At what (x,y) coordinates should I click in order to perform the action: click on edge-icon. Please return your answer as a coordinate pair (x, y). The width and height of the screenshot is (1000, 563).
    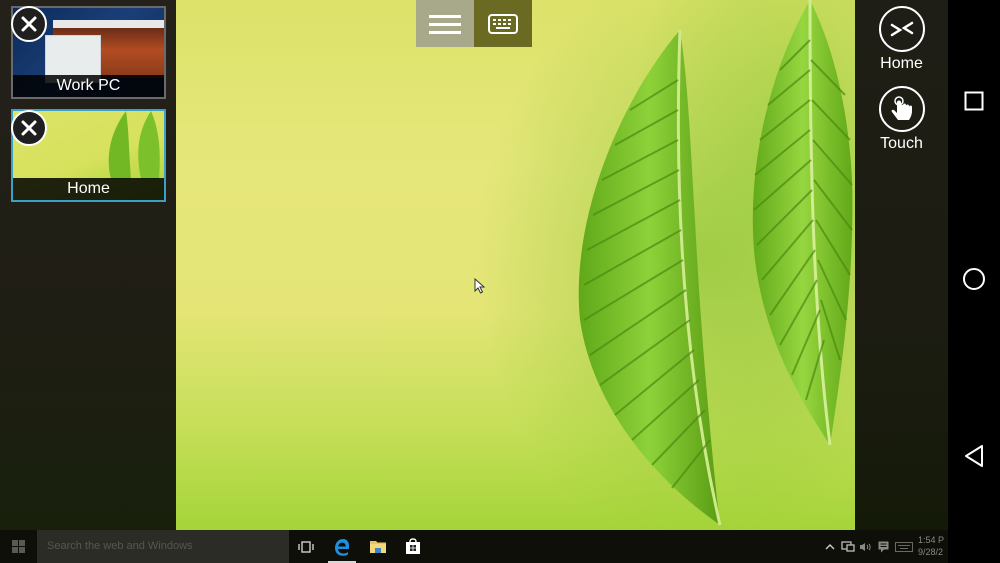
    Looking at the image, I should click on (342, 547).